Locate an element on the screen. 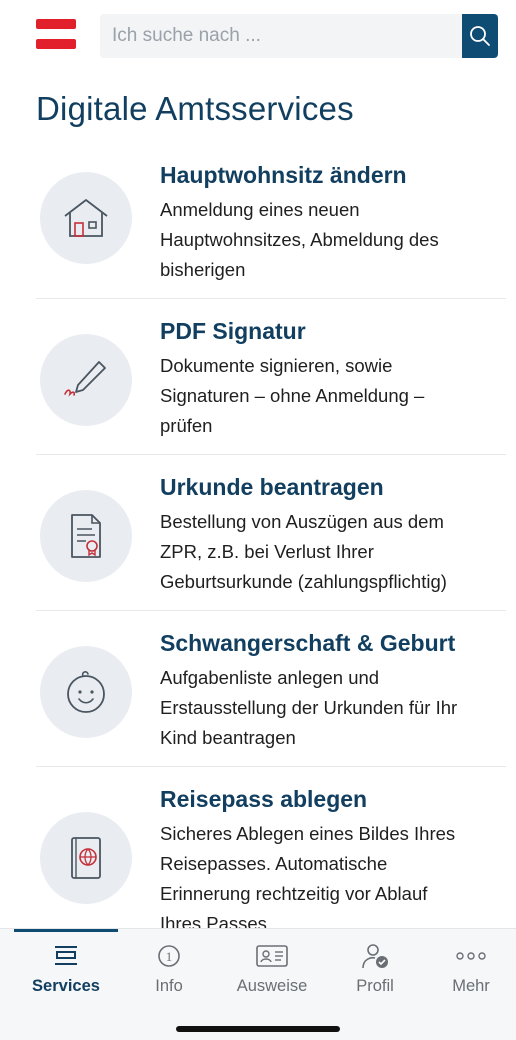  top-bar is located at coordinates (258, 38).